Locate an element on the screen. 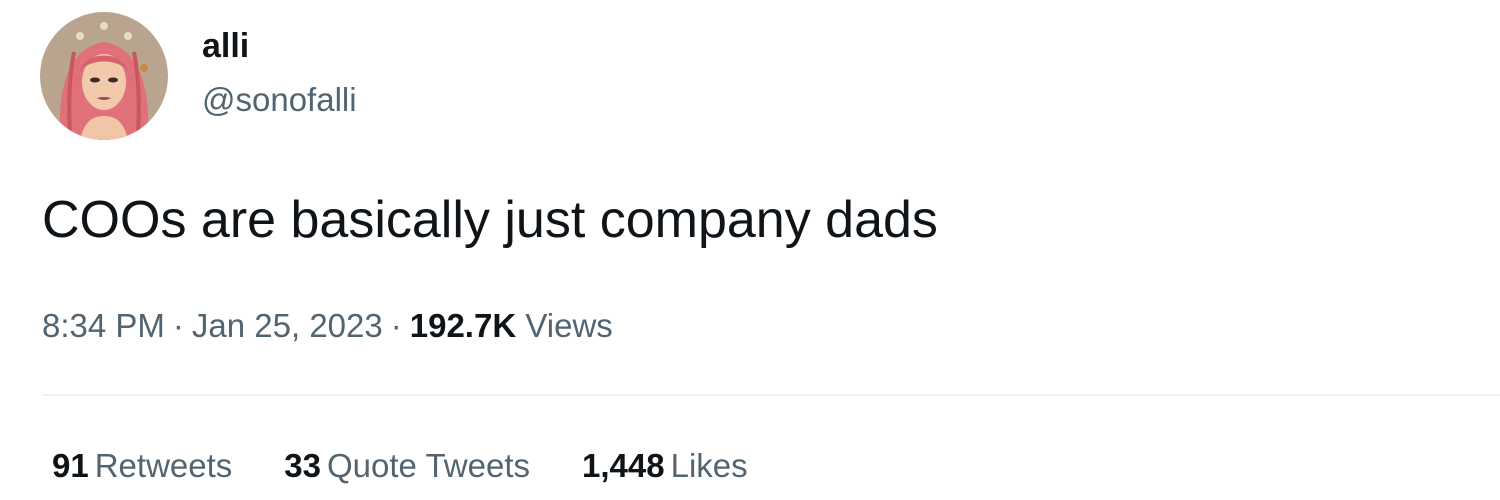 The image size is (1500, 500). views-label: Views is located at coordinates (569, 325).